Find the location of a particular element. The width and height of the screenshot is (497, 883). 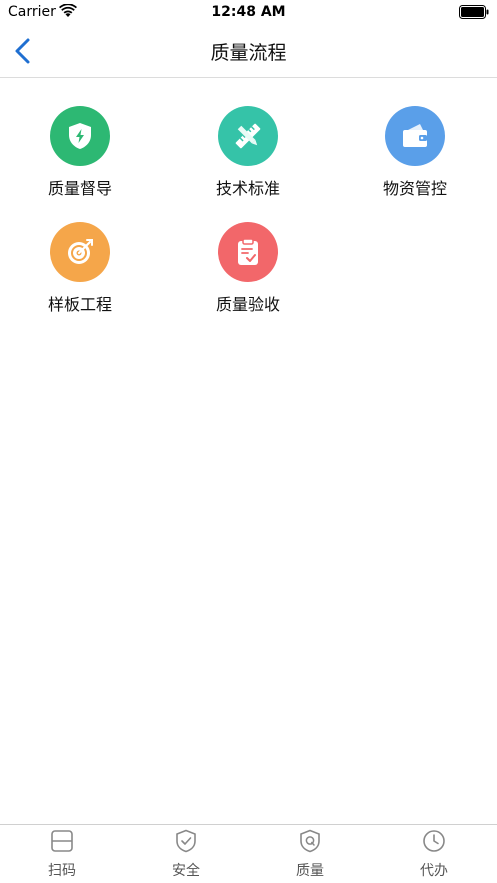

tab-todo: 代办 is located at coordinates (434, 854).